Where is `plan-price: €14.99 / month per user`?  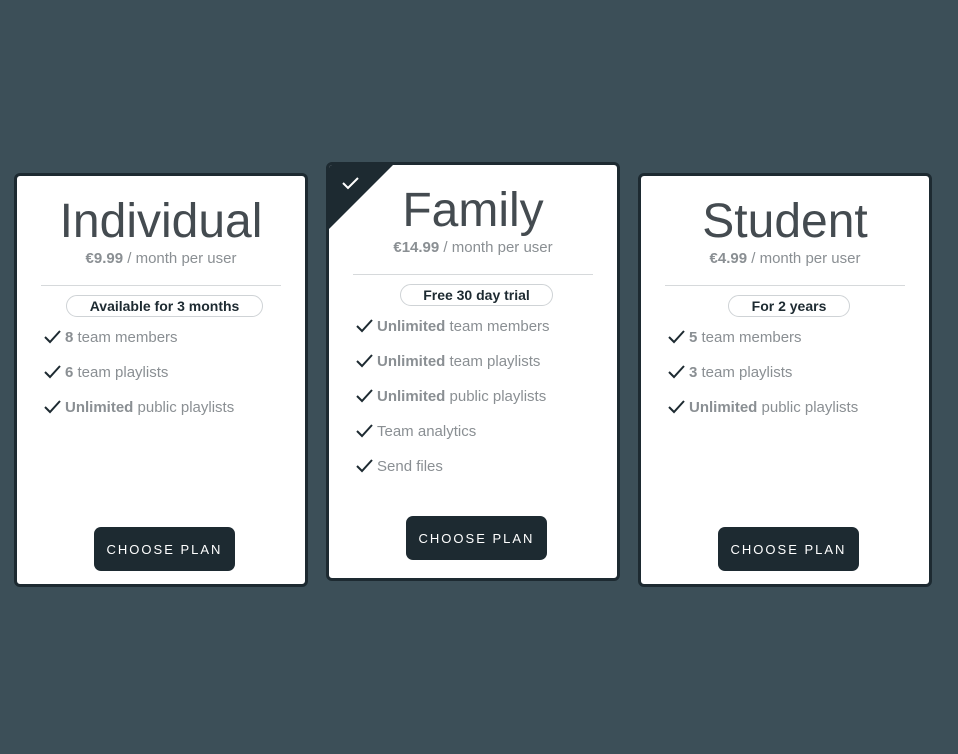
plan-price: €14.99 / month per user is located at coordinates (473, 247).